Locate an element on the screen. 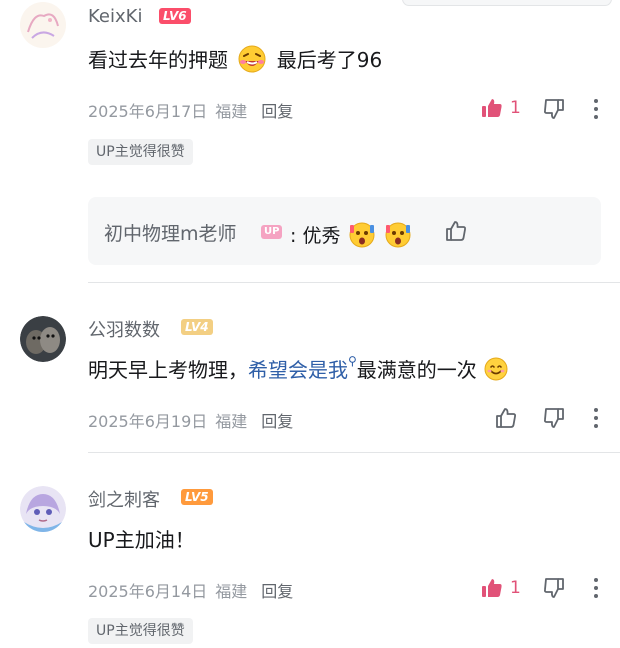  level-badge: LV4 is located at coordinates (197, 327).